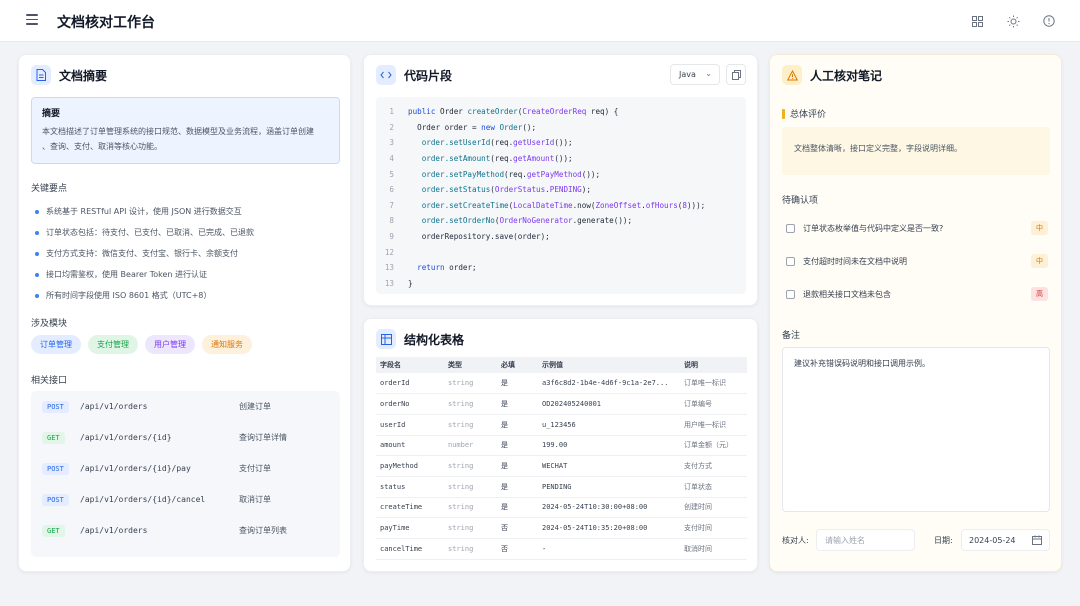 Image resolution: width=1080 pixels, height=606 pixels. I want to click on priority-badge: 中, so click(1039, 228).